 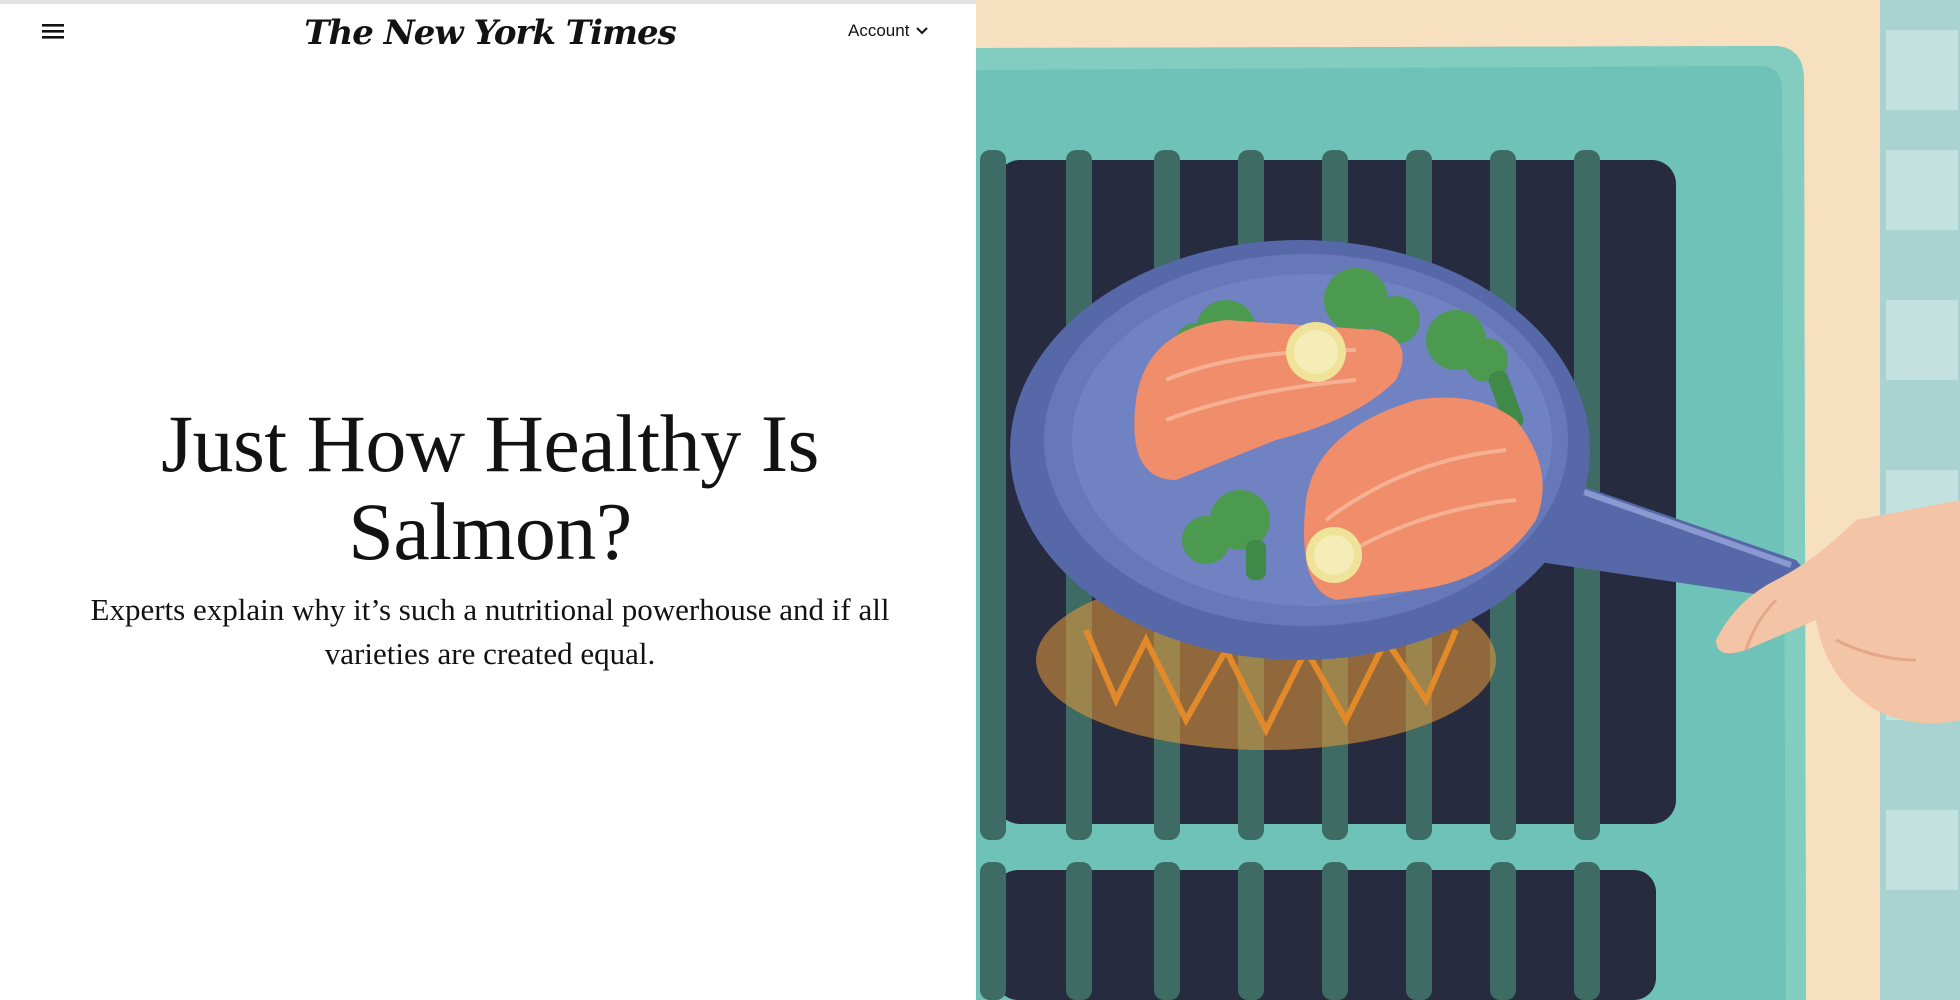 I want to click on account-button: Account, so click(x=888, y=31).